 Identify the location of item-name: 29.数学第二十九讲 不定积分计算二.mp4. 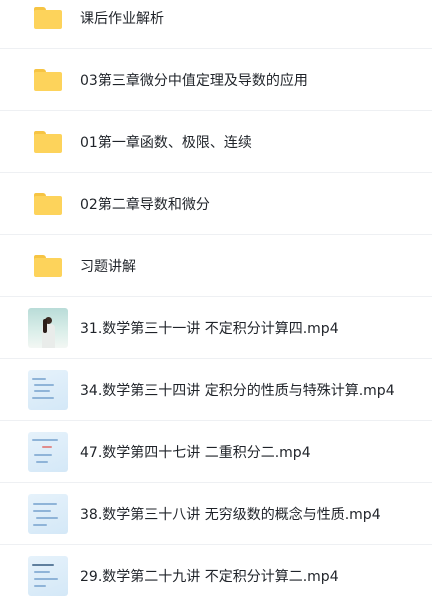
(209, 576).